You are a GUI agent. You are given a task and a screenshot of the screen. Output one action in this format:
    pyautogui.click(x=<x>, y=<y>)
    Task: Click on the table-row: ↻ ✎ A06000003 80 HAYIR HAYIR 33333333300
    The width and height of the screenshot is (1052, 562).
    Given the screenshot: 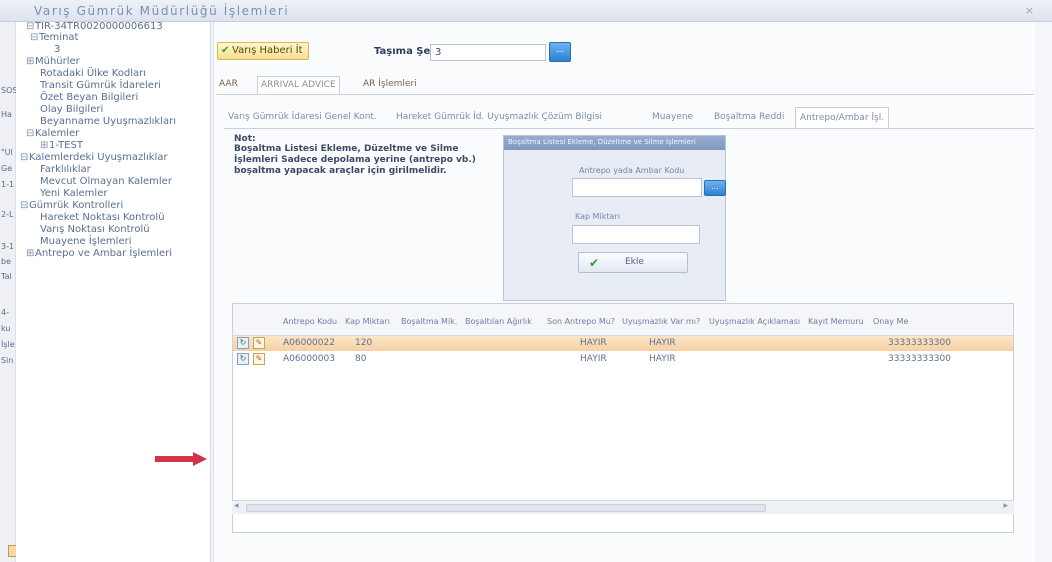 What is the action you would take?
    pyautogui.click(x=623, y=359)
    